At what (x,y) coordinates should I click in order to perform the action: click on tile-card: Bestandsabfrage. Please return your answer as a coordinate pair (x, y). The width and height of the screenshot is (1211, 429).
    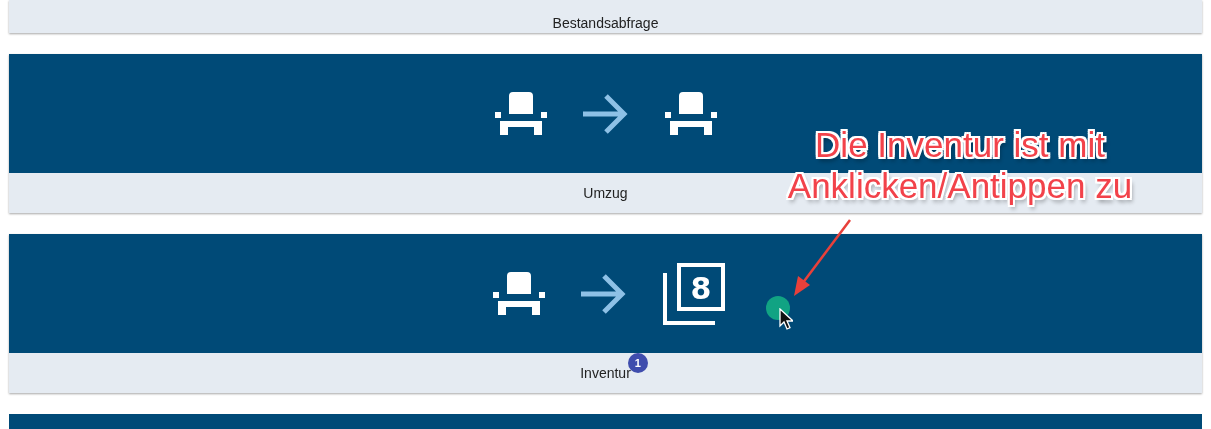
    Looking at the image, I should click on (605, 16).